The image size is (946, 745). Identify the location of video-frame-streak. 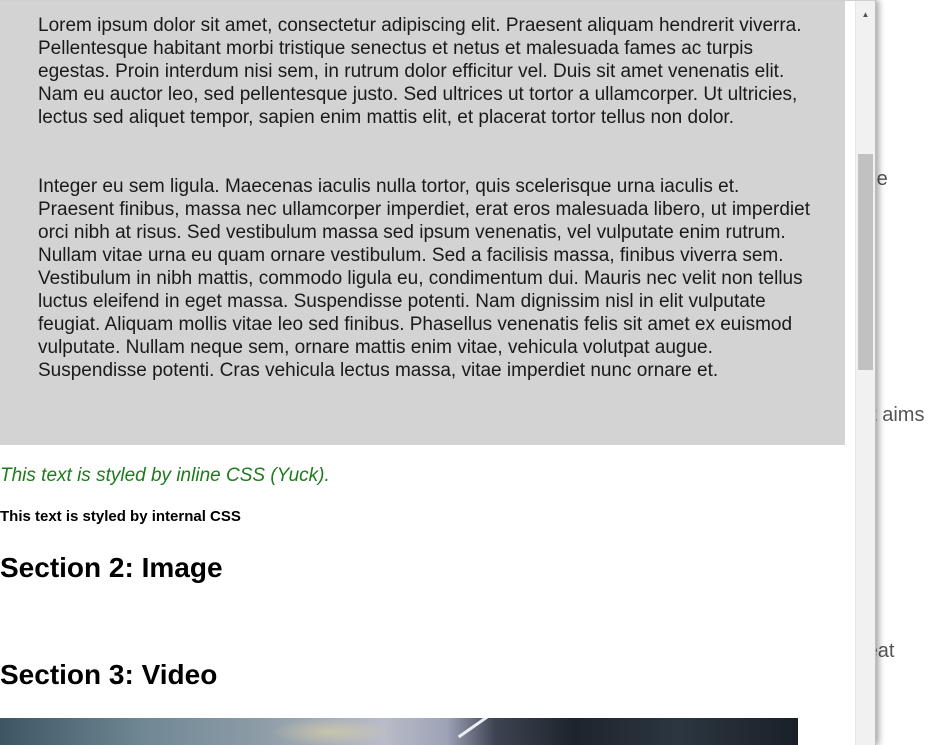
(475, 728).